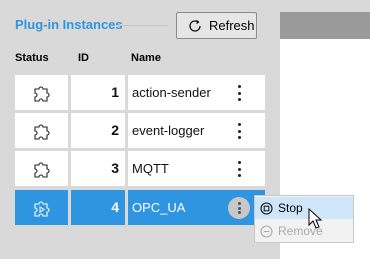  Describe the element at coordinates (232, 25) in the screenshot. I see `refresh-label: Refresh` at that location.